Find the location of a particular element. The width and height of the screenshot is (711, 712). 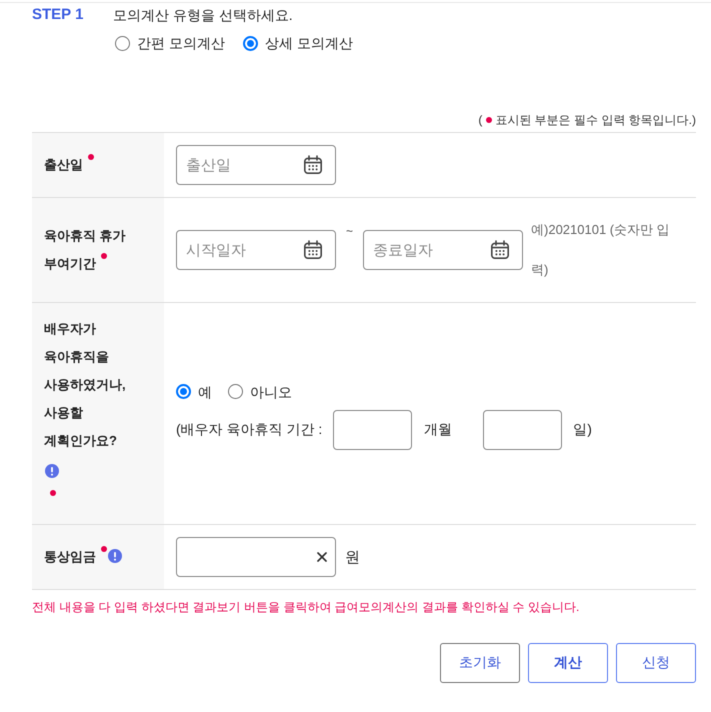

unit-label: 일) is located at coordinates (582, 429).